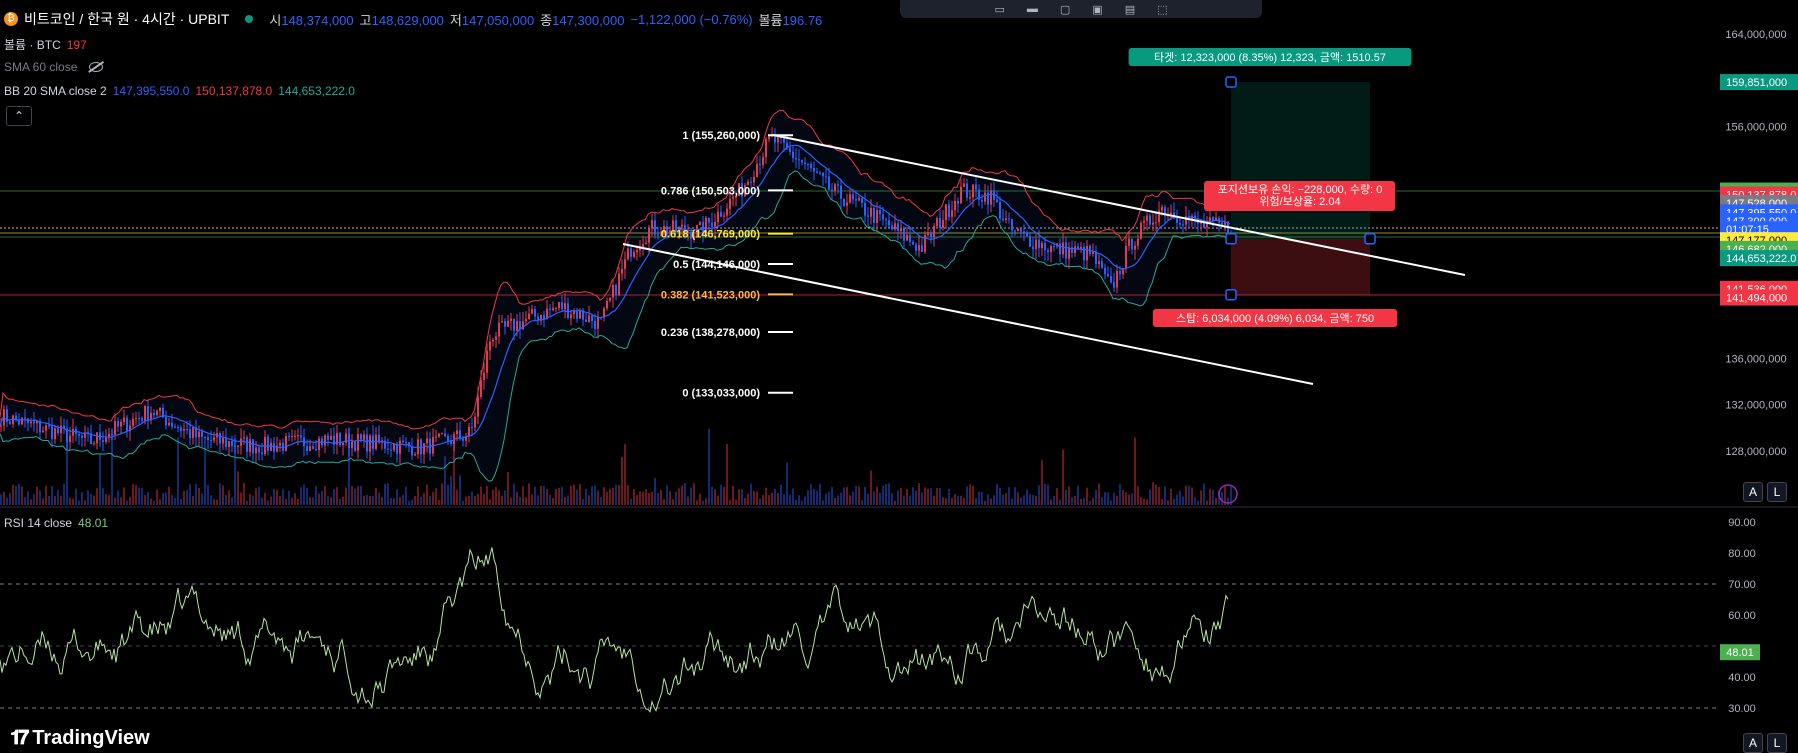 The width and height of the screenshot is (1798, 753). I want to click on fib-level-label: 0.786 (150,503,000), so click(710, 191).